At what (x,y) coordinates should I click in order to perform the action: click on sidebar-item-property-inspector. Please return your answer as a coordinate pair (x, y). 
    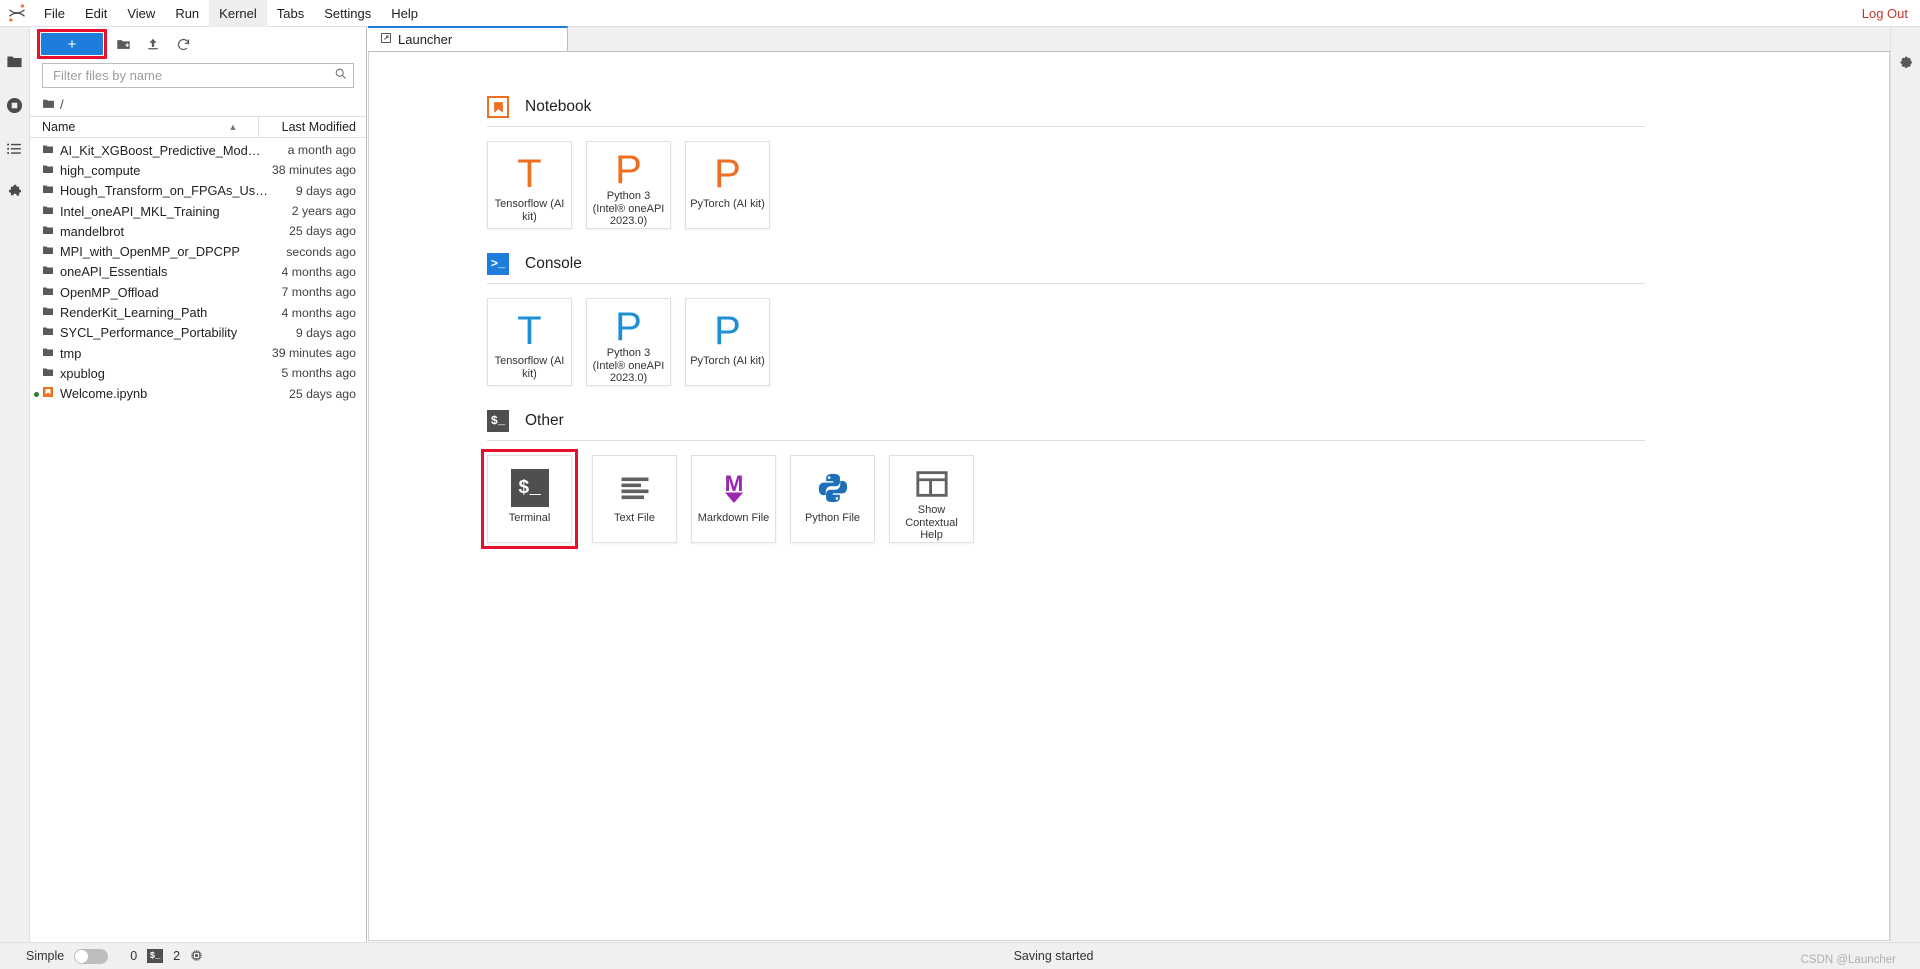
    Looking at the image, I should click on (1905, 61).